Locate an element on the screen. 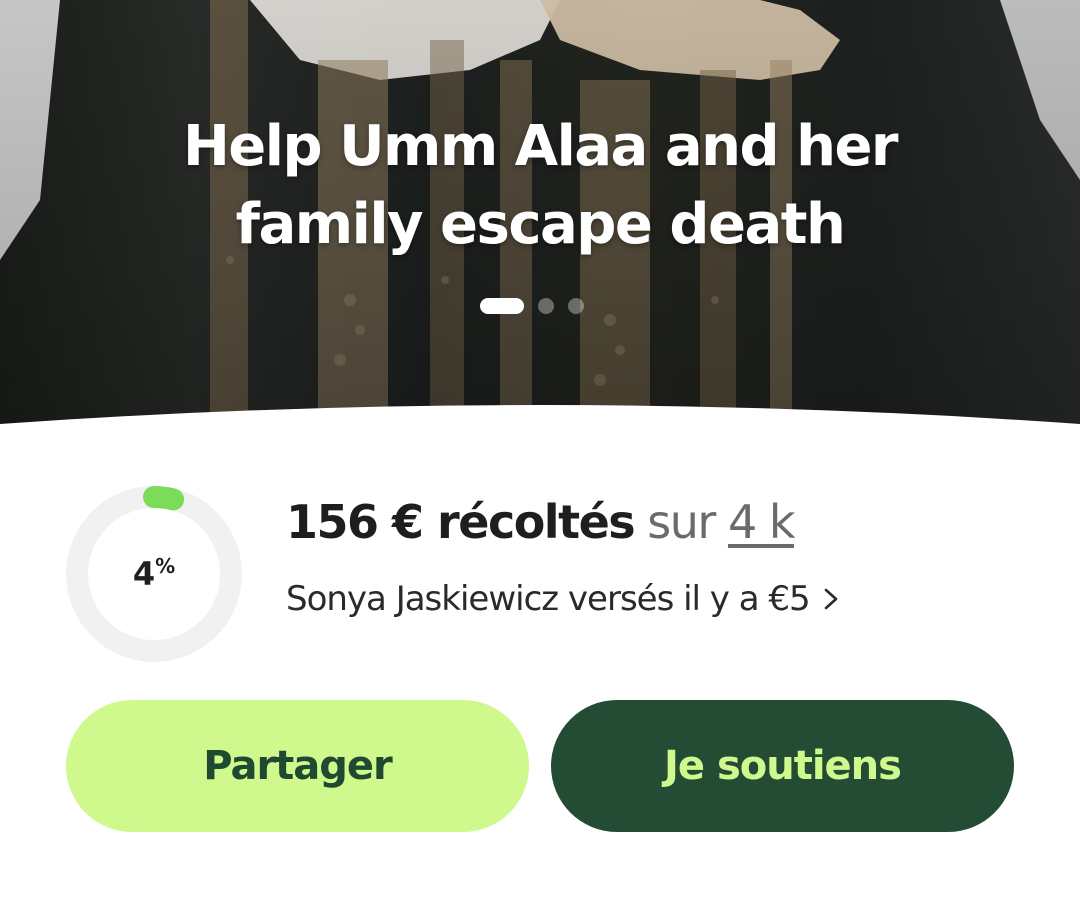 This screenshot has width=1080, height=897. latest-donation-link: Sonya Jaskiewicz versés il y a €5 is located at coordinates (564, 599).